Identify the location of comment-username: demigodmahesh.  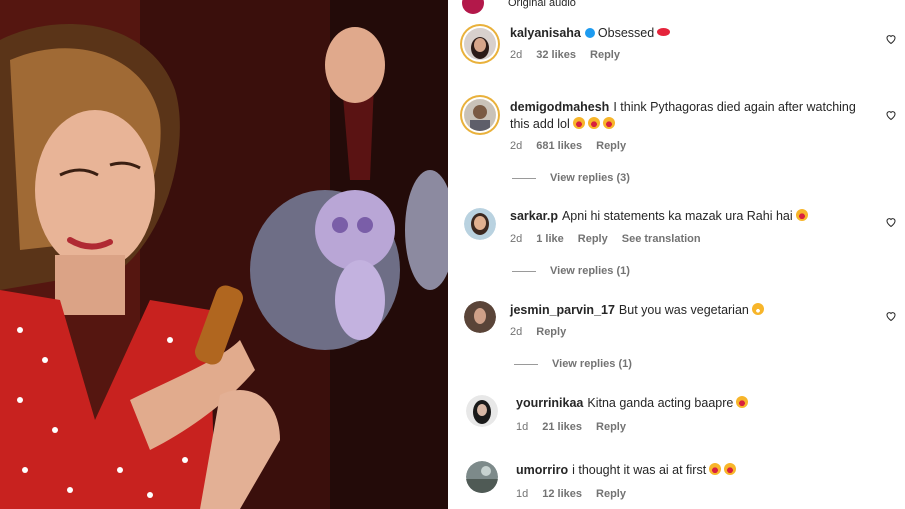
(559, 107).